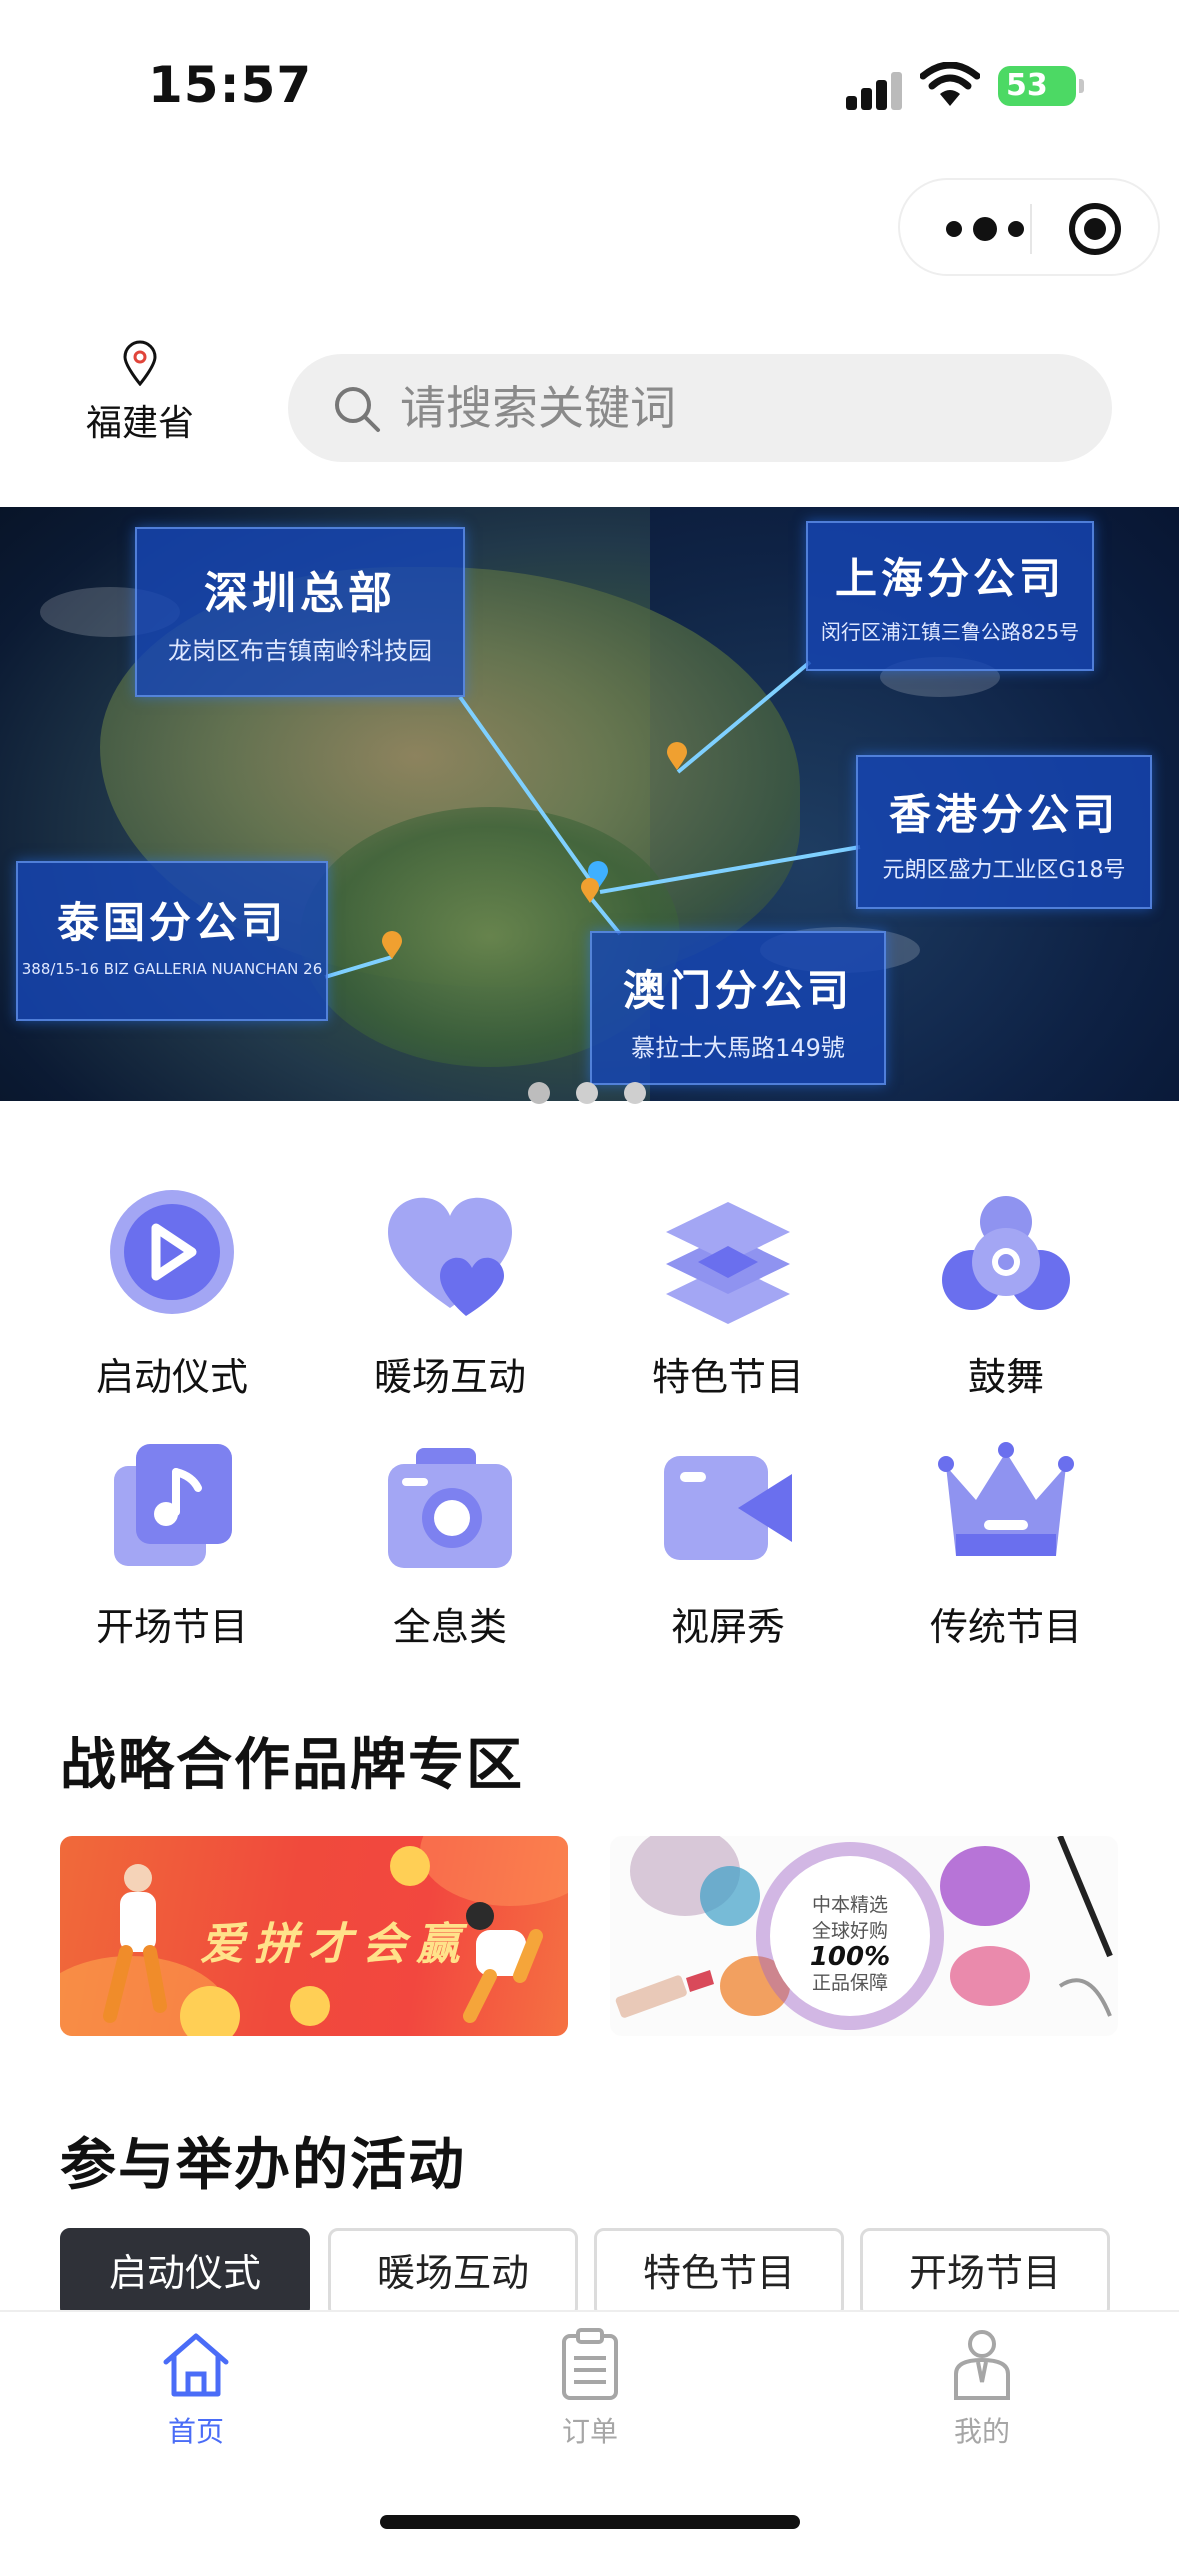  Describe the element at coordinates (1041, 86) in the screenshot. I see `battery-indicator: 53` at that location.